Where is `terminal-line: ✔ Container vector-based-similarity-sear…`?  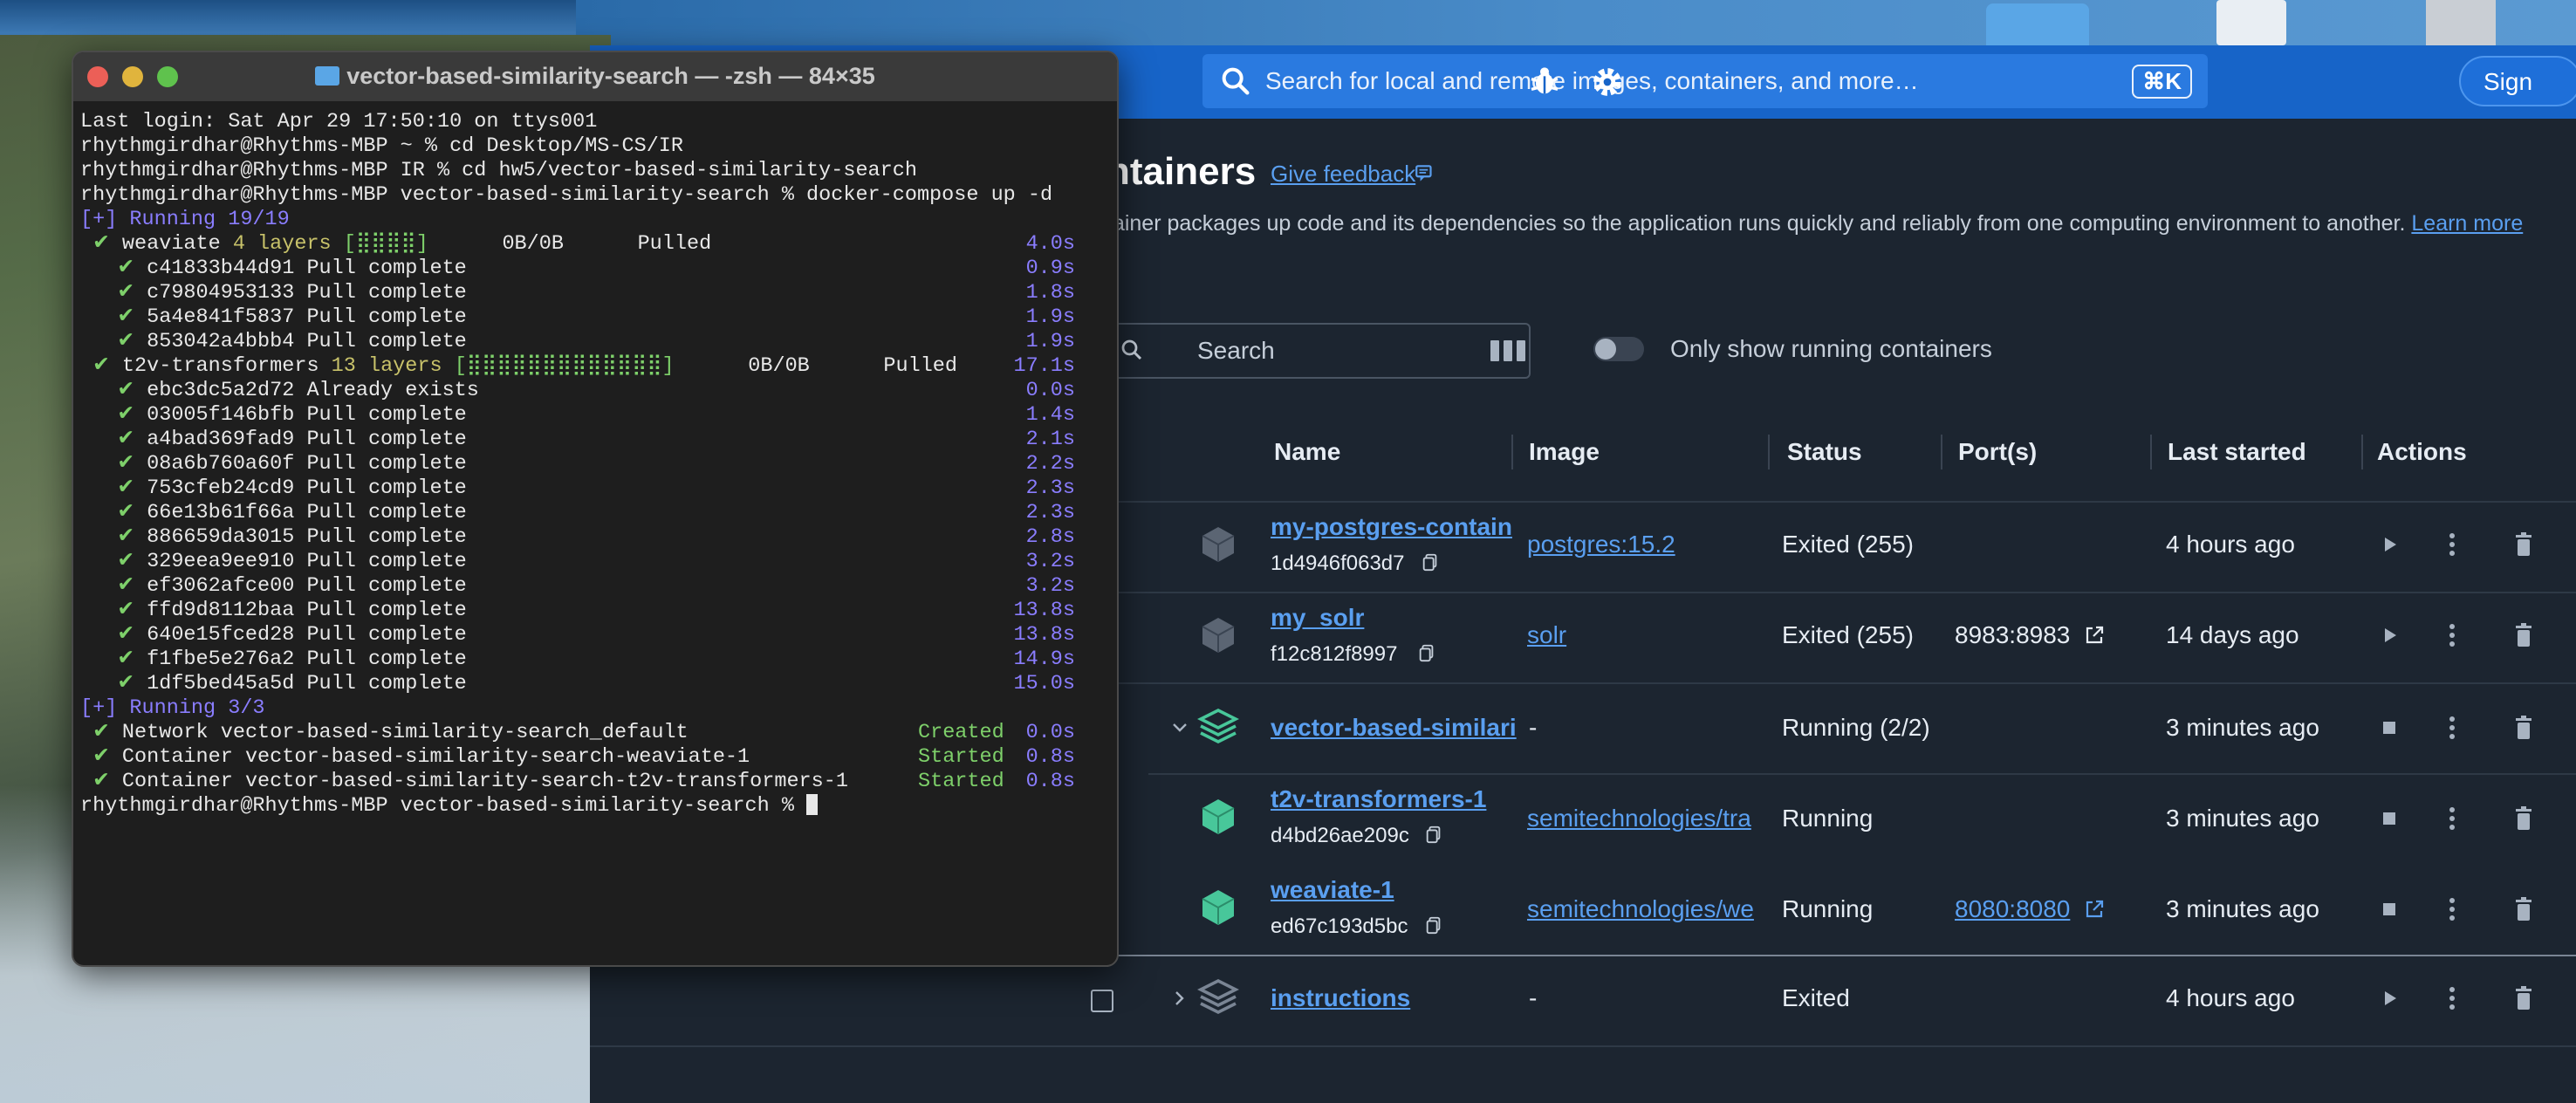 terminal-line: ✔ Container vector-based-similarity-sear… is located at coordinates (577, 757).